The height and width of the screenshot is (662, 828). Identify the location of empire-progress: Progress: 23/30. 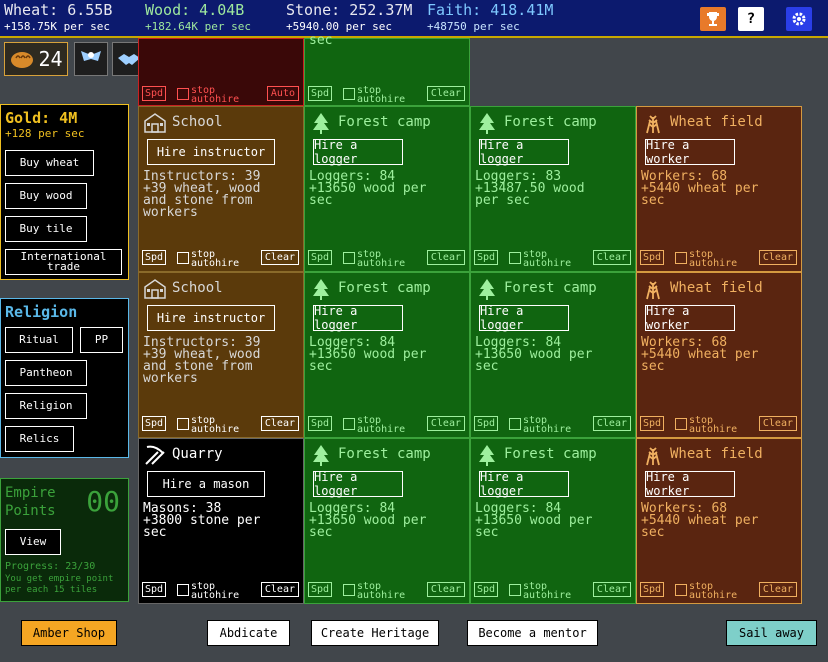
(50, 566).